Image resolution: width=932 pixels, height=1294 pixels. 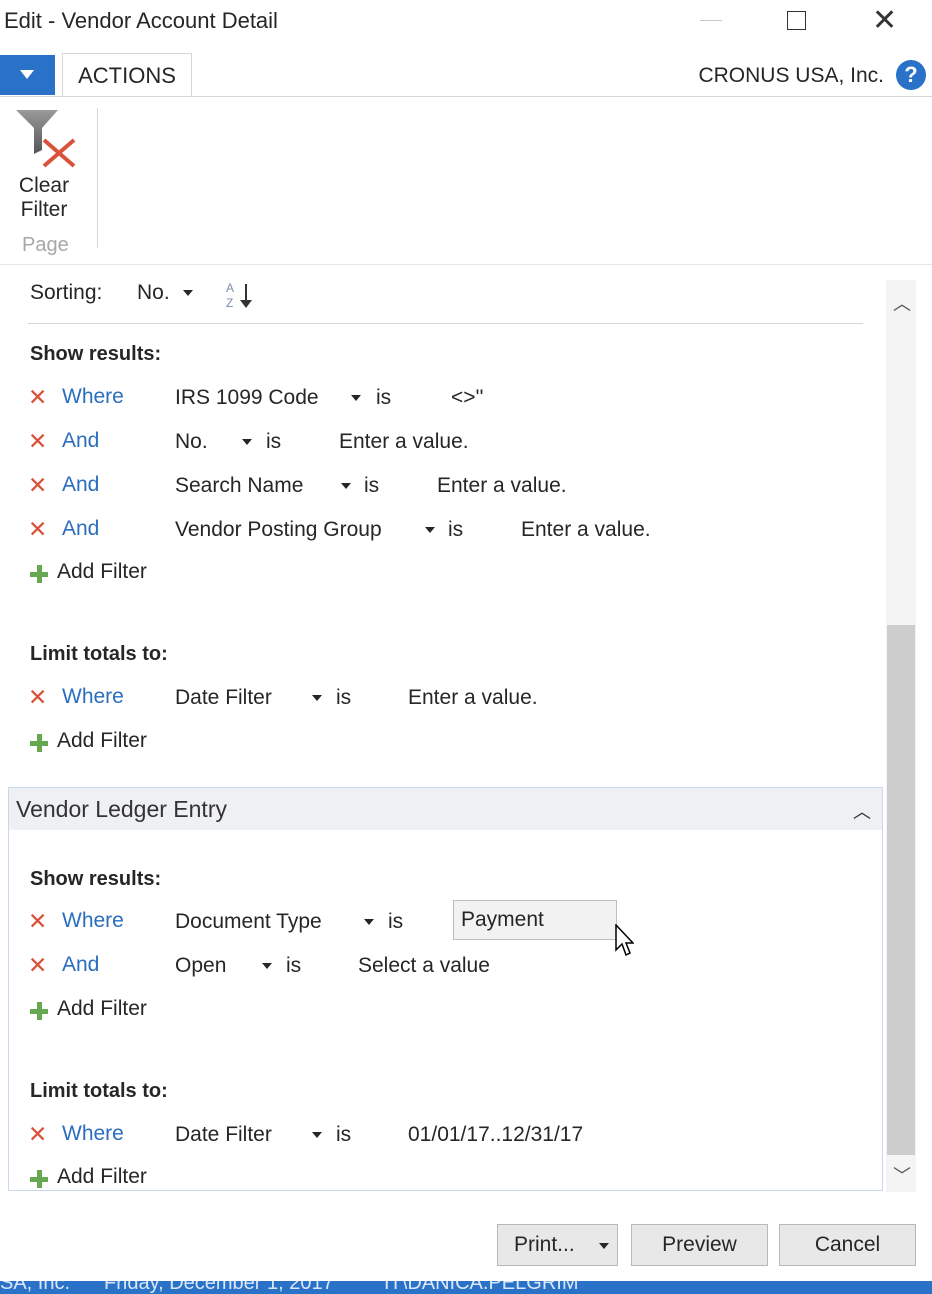 What do you see at coordinates (141, 20) in the screenshot?
I see `window-title: Edit - Vendor Account Detail` at bounding box center [141, 20].